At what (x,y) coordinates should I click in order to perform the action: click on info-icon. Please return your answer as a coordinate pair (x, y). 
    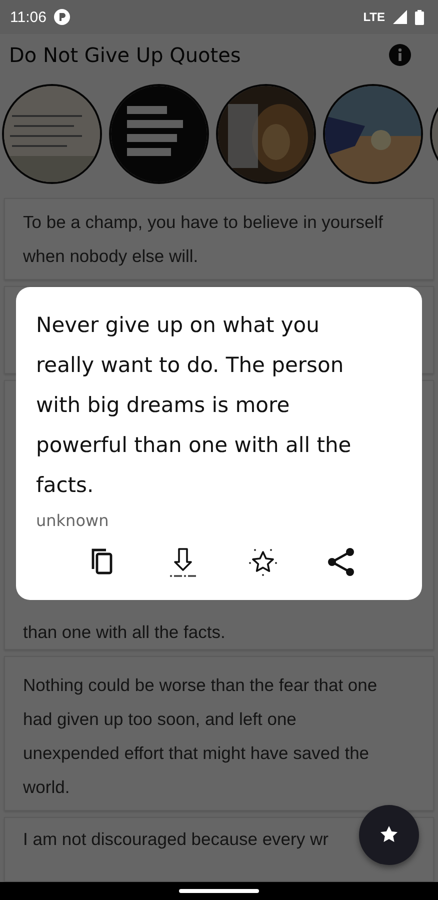
    Looking at the image, I should click on (400, 55).